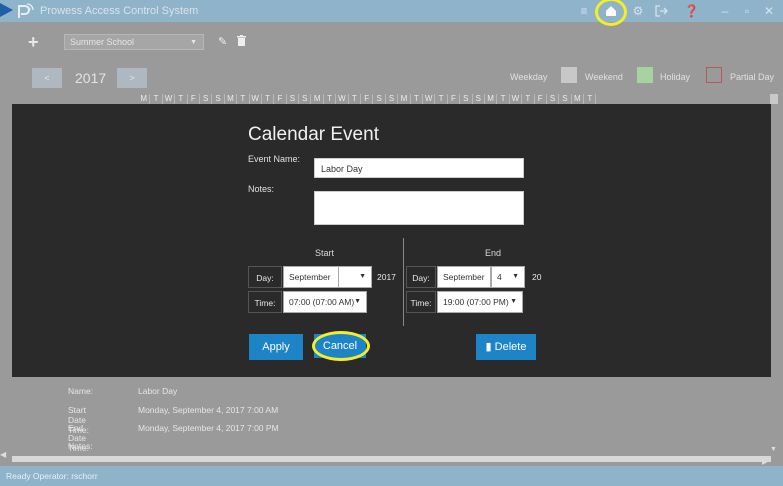  What do you see at coordinates (91, 78) in the screenshot?
I see `year-label: 2017` at bounding box center [91, 78].